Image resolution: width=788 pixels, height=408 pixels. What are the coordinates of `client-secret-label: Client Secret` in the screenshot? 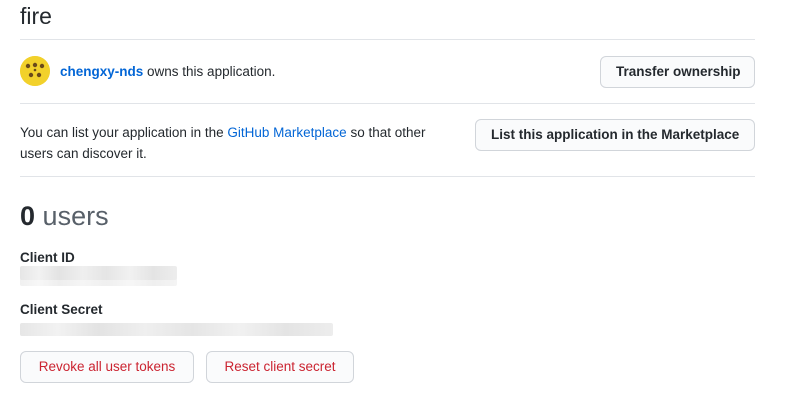 It's located at (61, 309).